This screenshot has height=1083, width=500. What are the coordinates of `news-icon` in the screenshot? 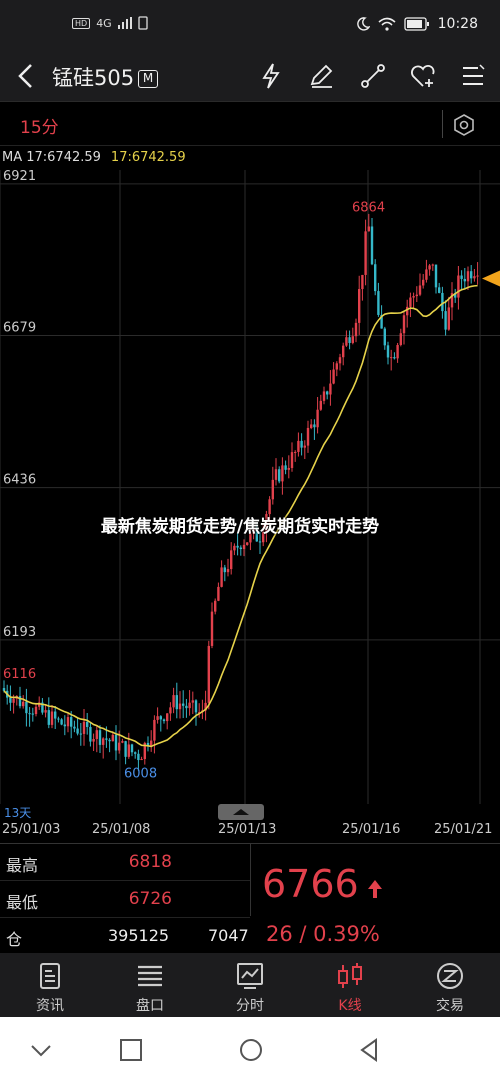 It's located at (50, 976).